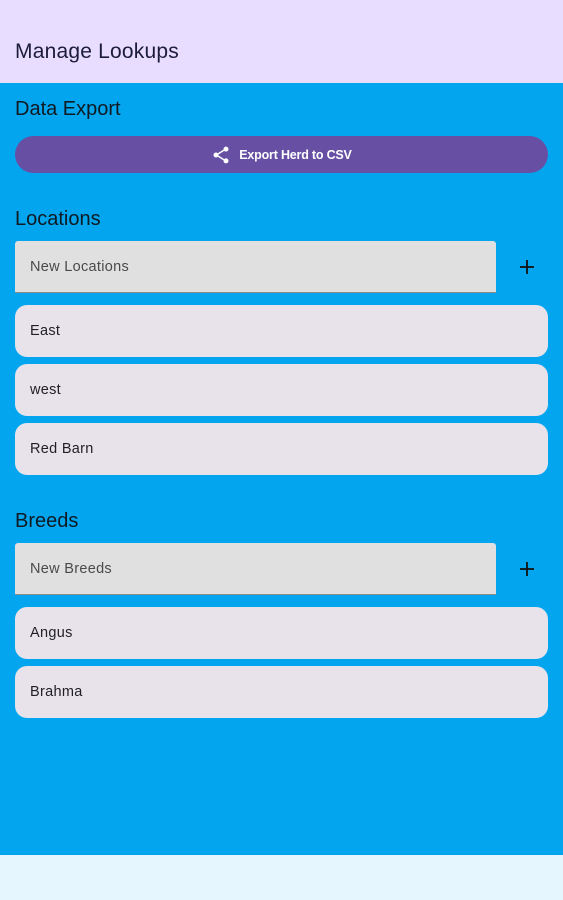  I want to click on location-item-red-barn: Red Barn, so click(281, 449).